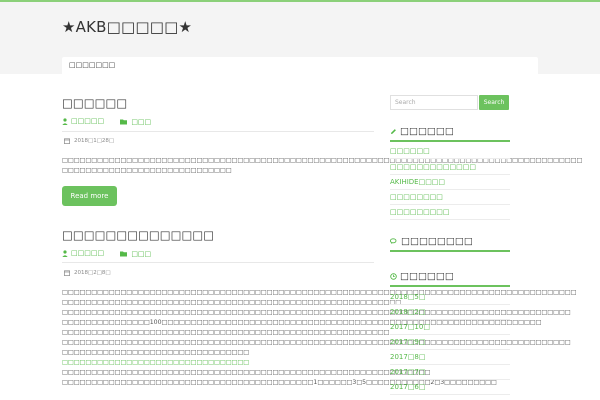 The image size is (600, 400). What do you see at coordinates (89, 196) in the screenshot?
I see `read-more-button: Read more` at bounding box center [89, 196].